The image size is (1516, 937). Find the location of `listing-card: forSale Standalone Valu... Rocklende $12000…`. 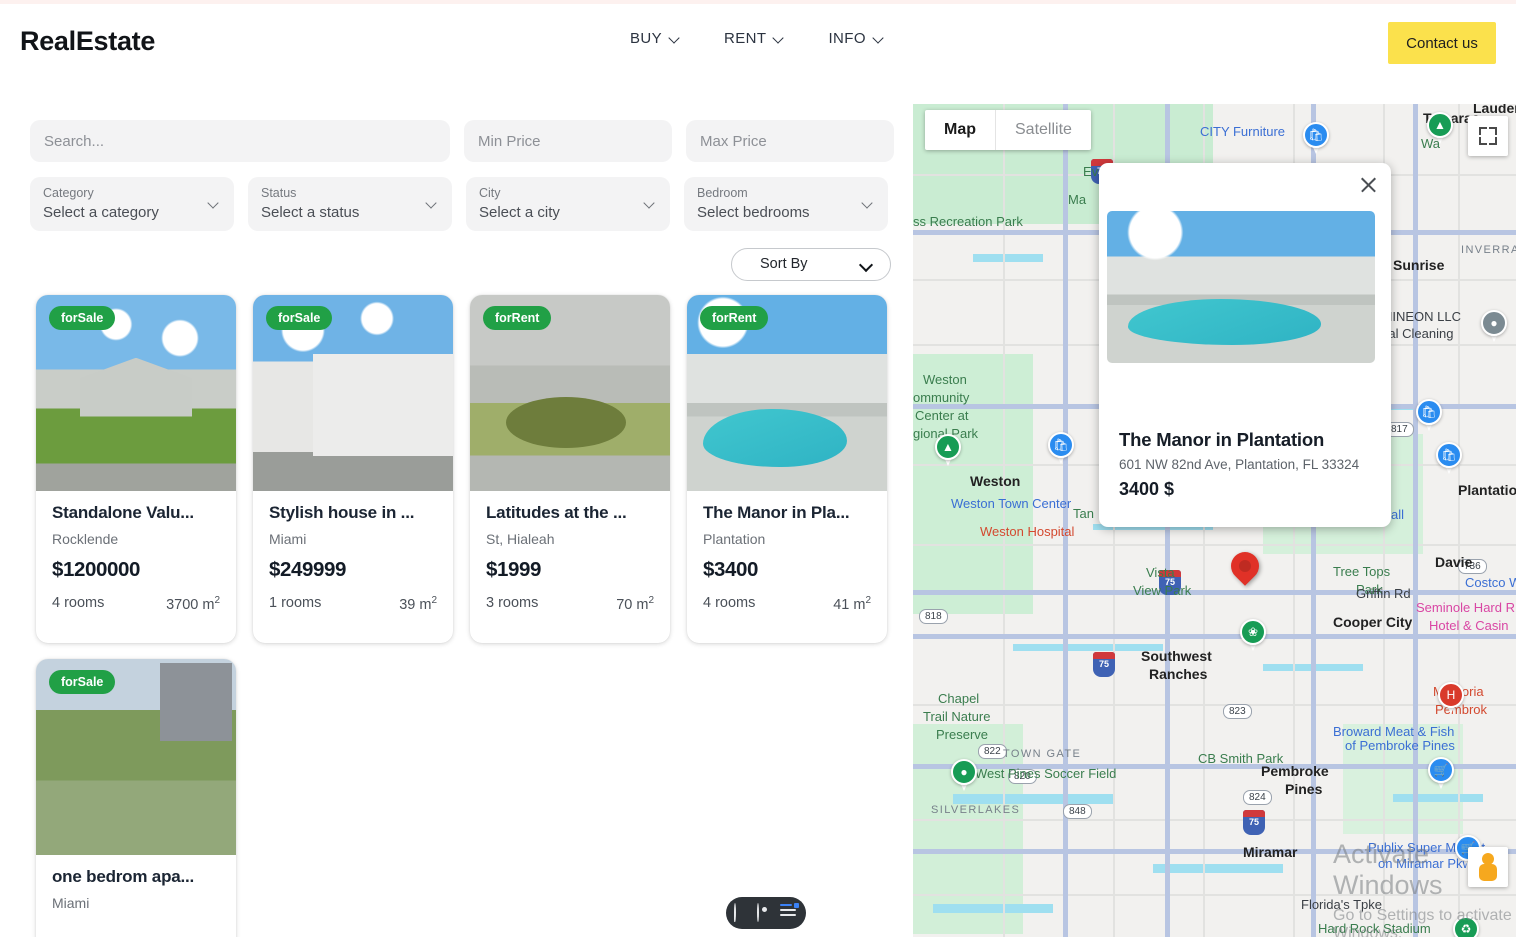

listing-card: forSale Standalone Valu... Rocklende $12000… is located at coordinates (136, 469).